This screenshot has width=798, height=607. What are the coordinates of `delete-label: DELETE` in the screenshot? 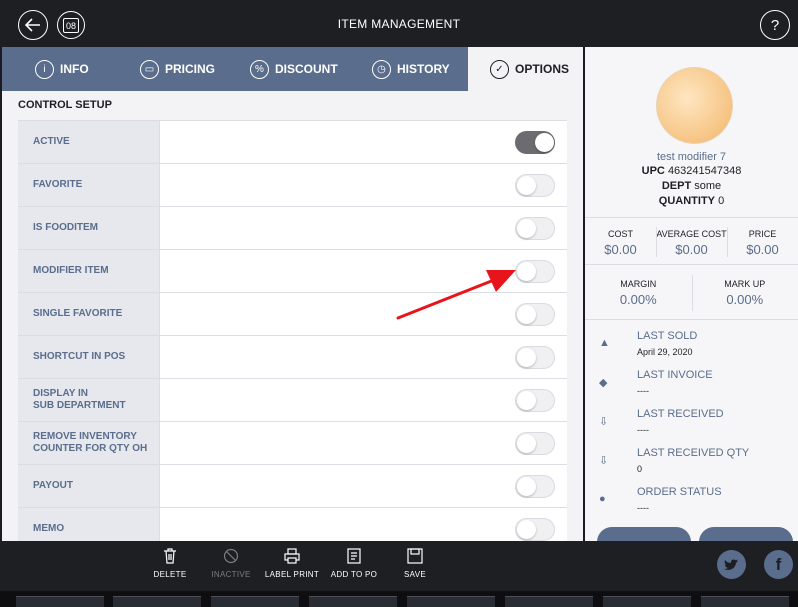 It's located at (170, 574).